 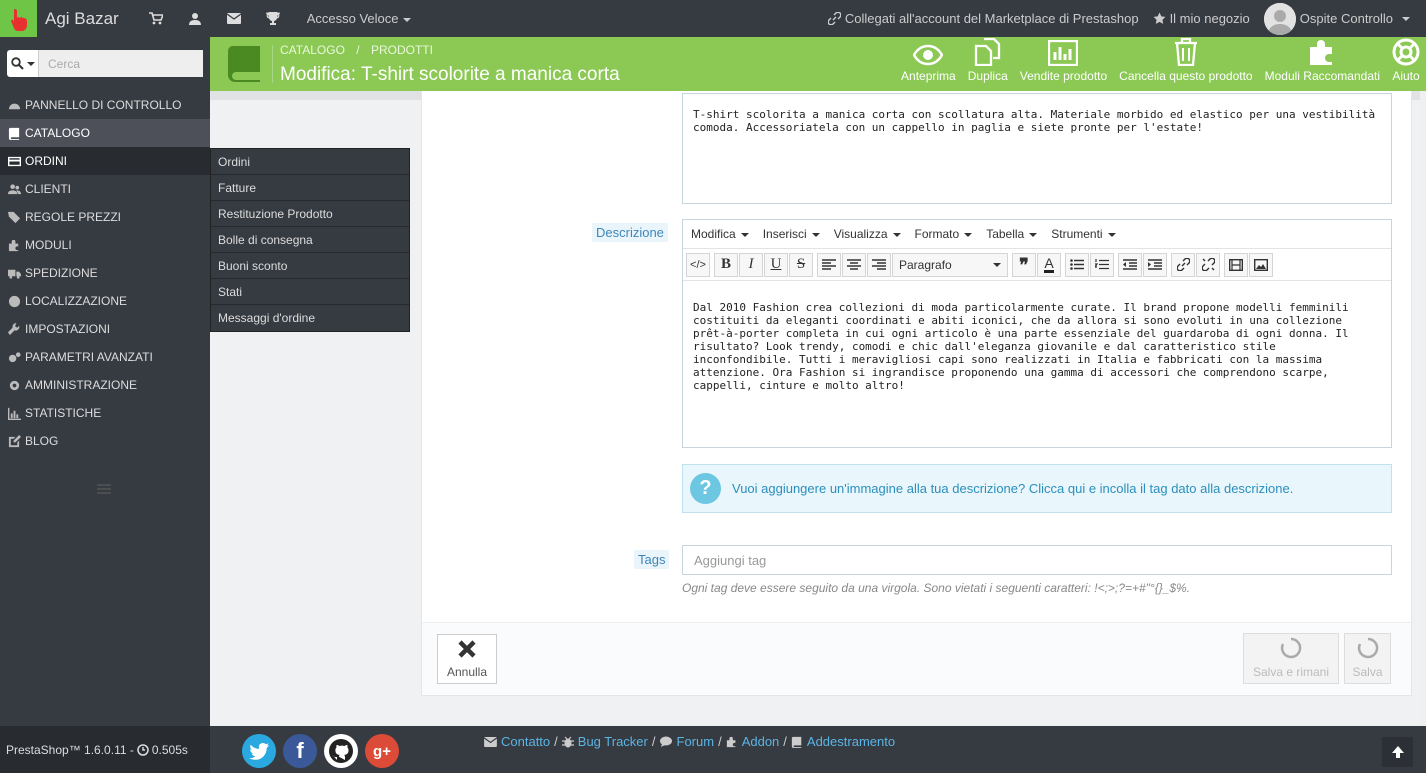 What do you see at coordinates (105, 273) in the screenshot?
I see `sidebar-item-shipping: SPEDIZIONE` at bounding box center [105, 273].